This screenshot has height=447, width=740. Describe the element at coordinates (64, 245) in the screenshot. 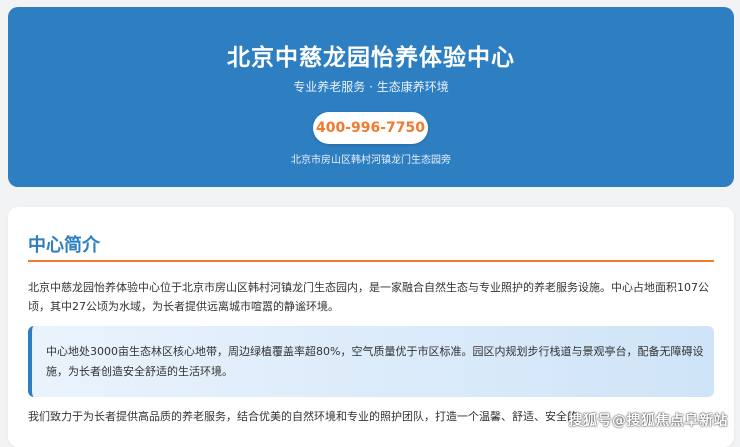

I see `section-title: 中心简介` at that location.